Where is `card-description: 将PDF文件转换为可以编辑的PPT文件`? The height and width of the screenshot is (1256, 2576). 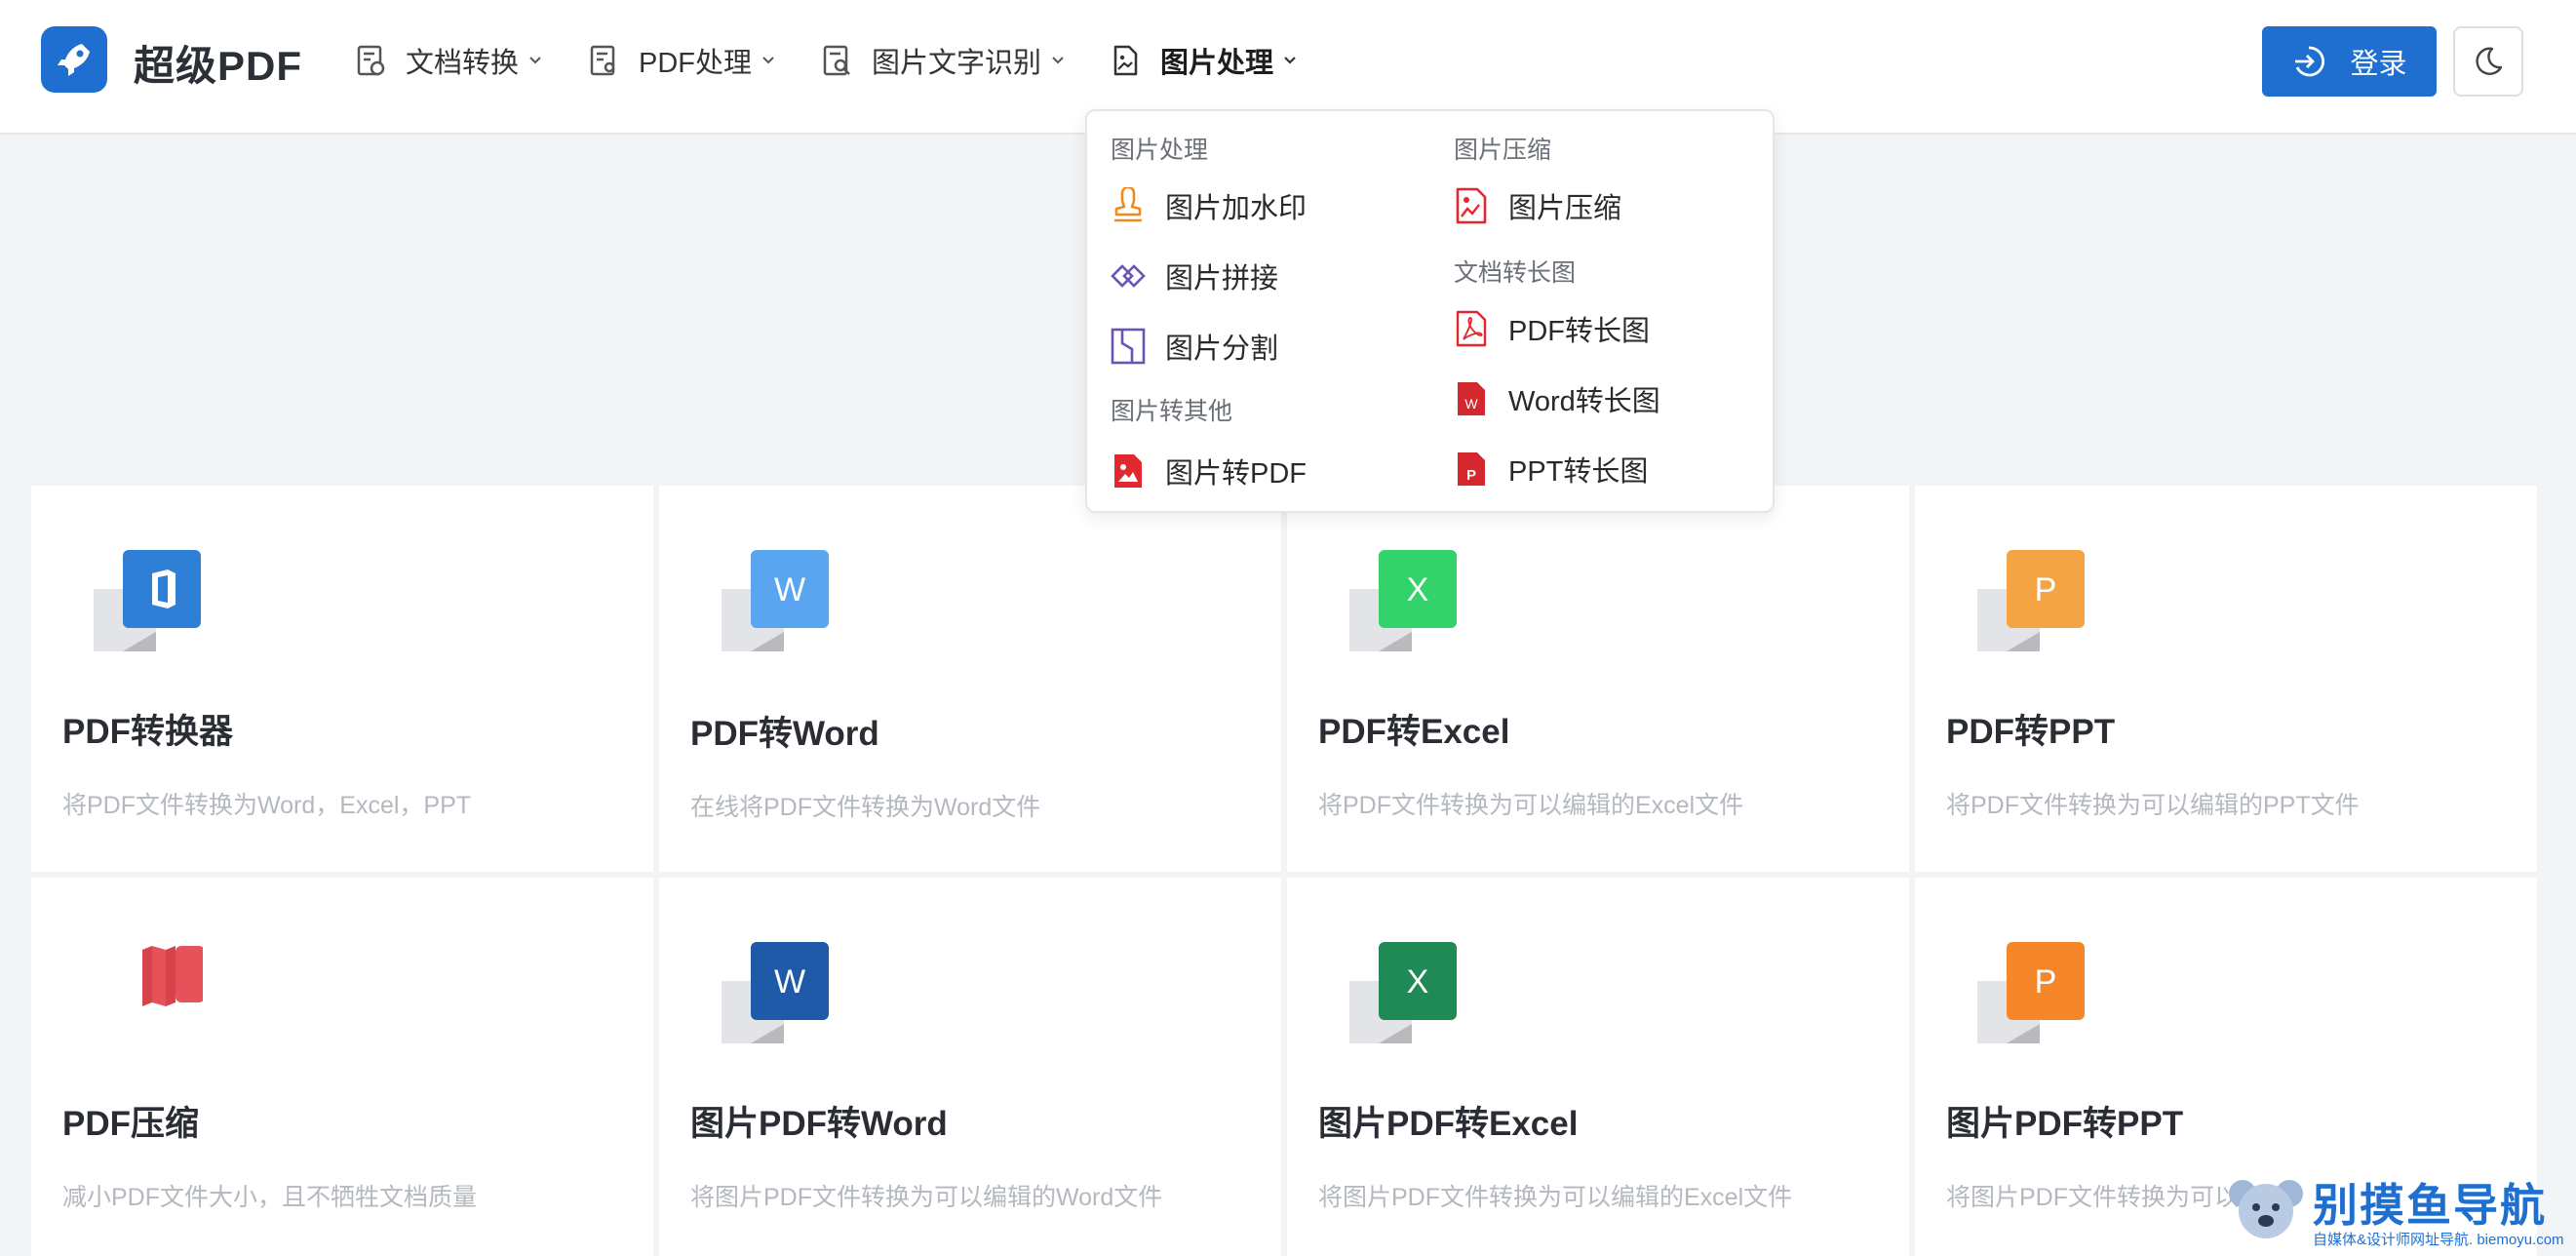 card-description: 将PDF文件转换为可以编辑的PPT文件 is located at coordinates (2153, 805).